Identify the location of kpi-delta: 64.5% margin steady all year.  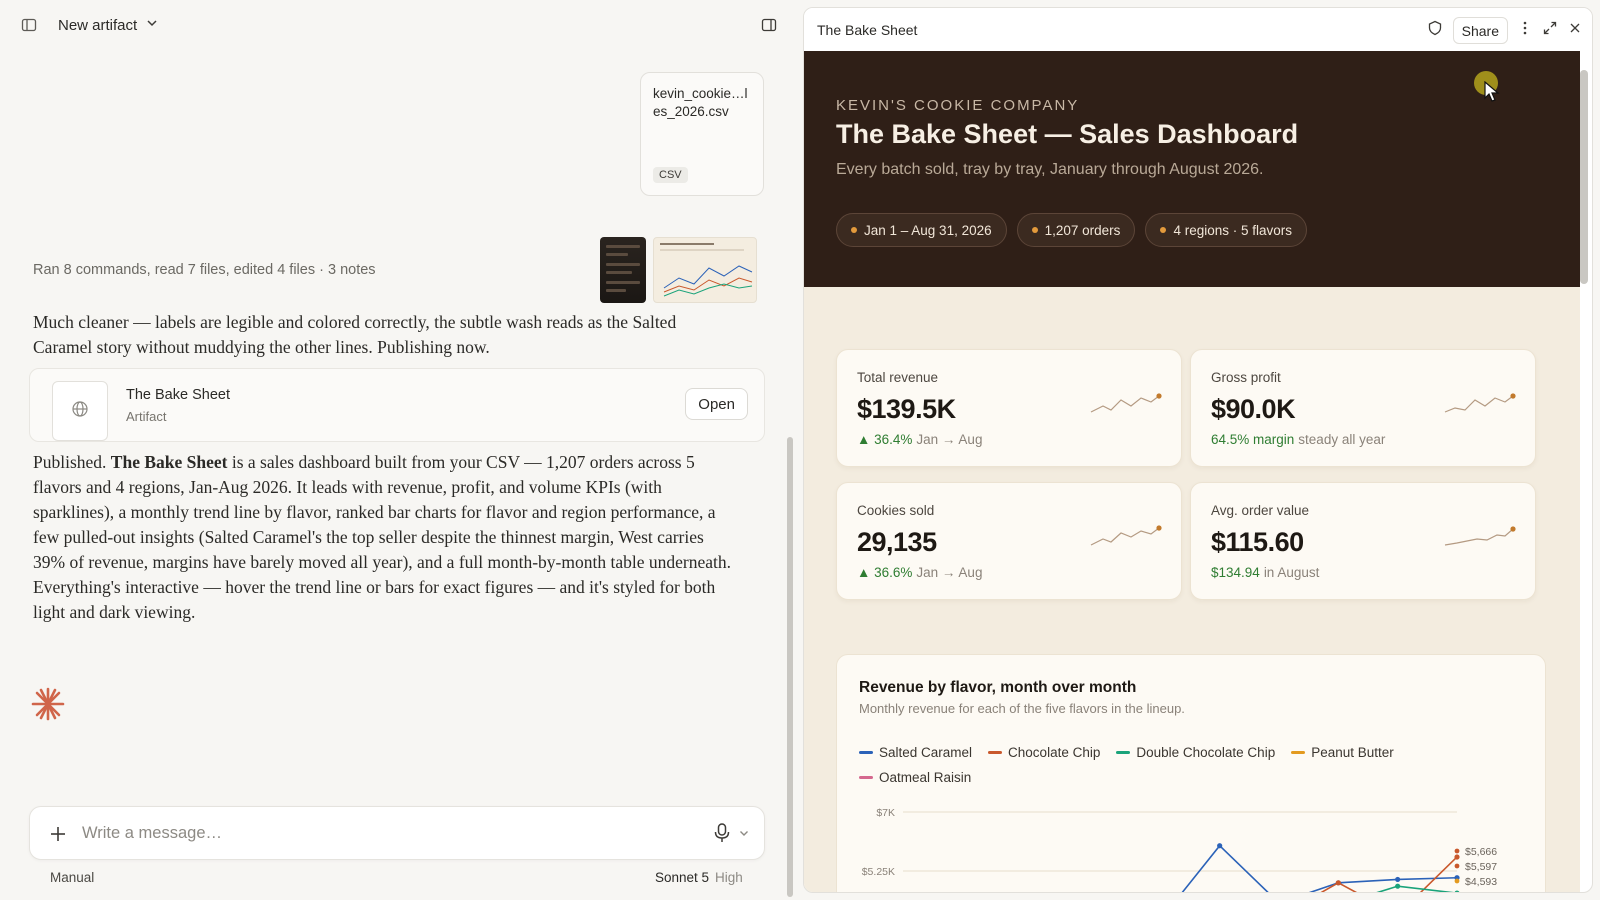
(1298, 439).